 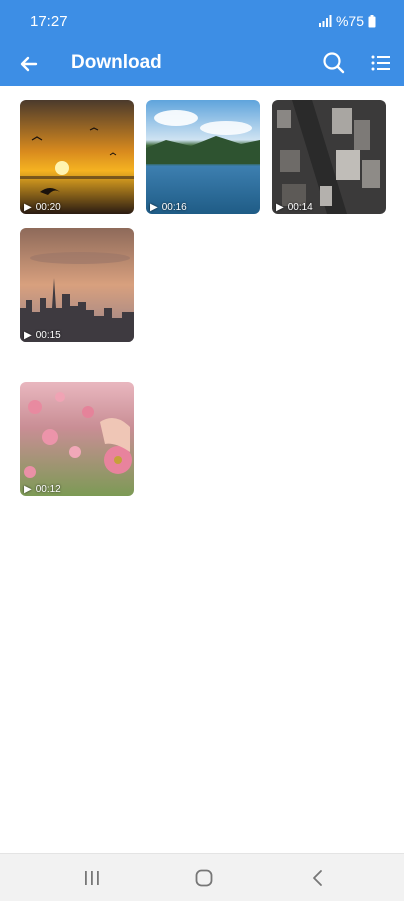 What do you see at coordinates (318, 878) in the screenshot?
I see `chevron-left-icon` at bounding box center [318, 878].